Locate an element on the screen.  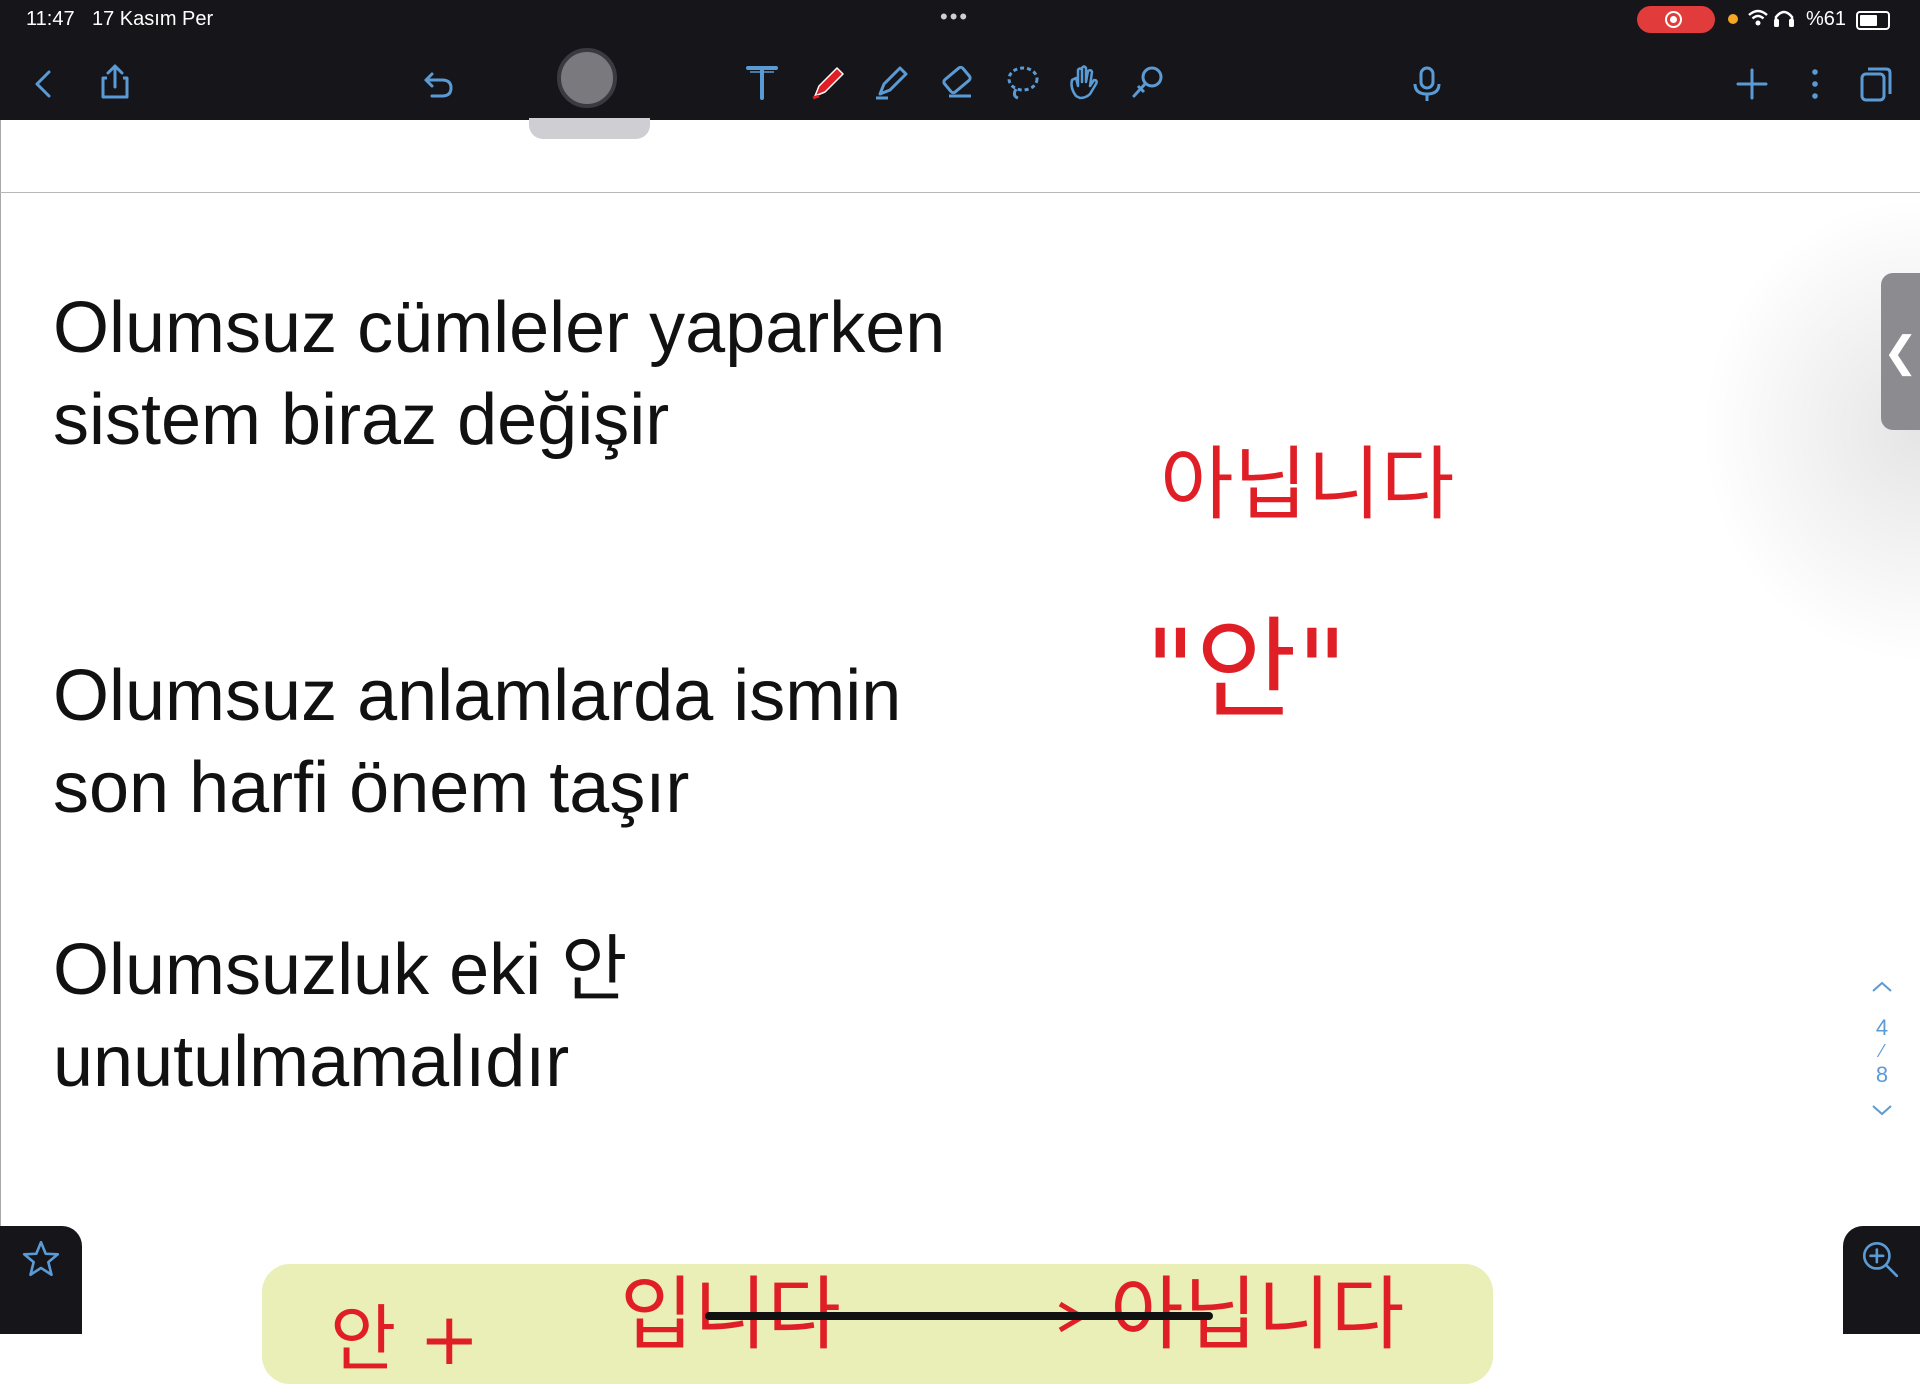
handwritten-anipnida: 아닙니다 is located at coordinates (1307, 484).